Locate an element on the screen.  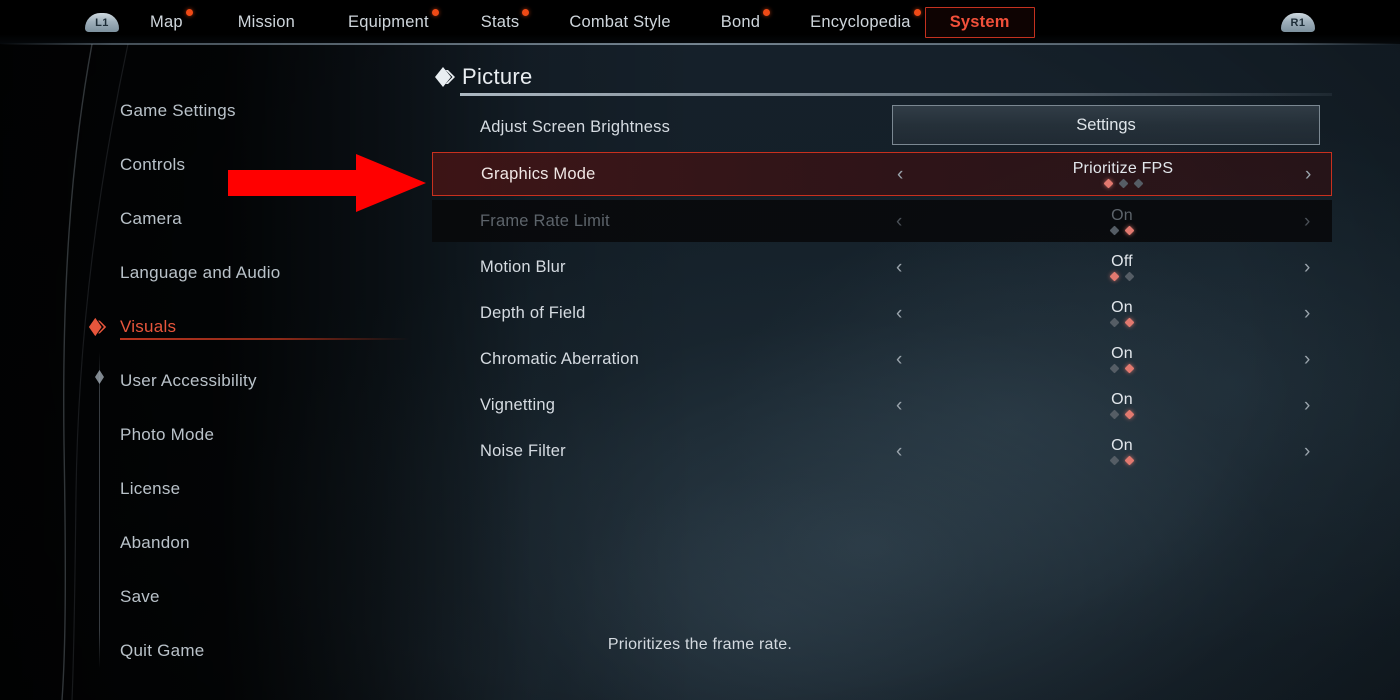
sidebar-item-license: License is located at coordinates (150, 489).